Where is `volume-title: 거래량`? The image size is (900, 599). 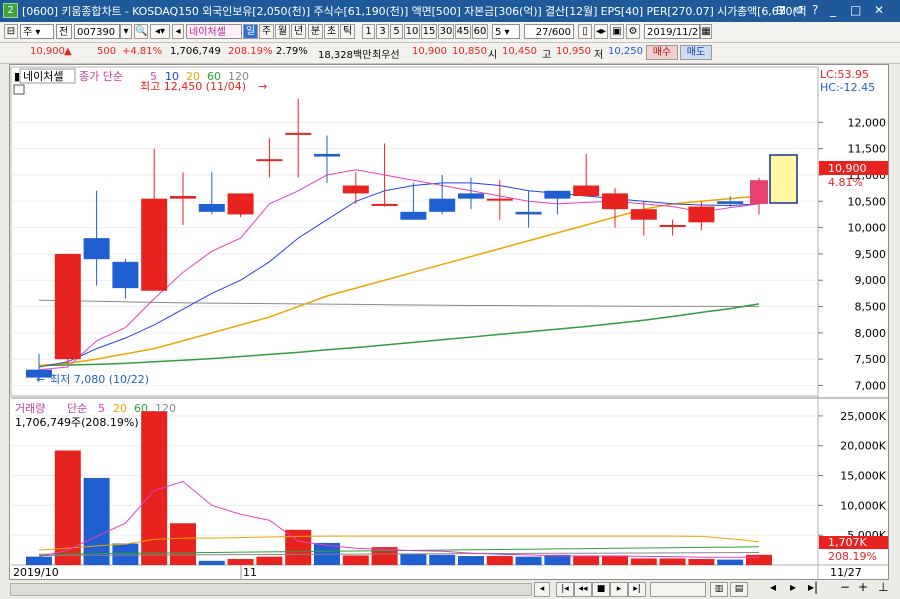
volume-title: 거래량 is located at coordinates (30, 408).